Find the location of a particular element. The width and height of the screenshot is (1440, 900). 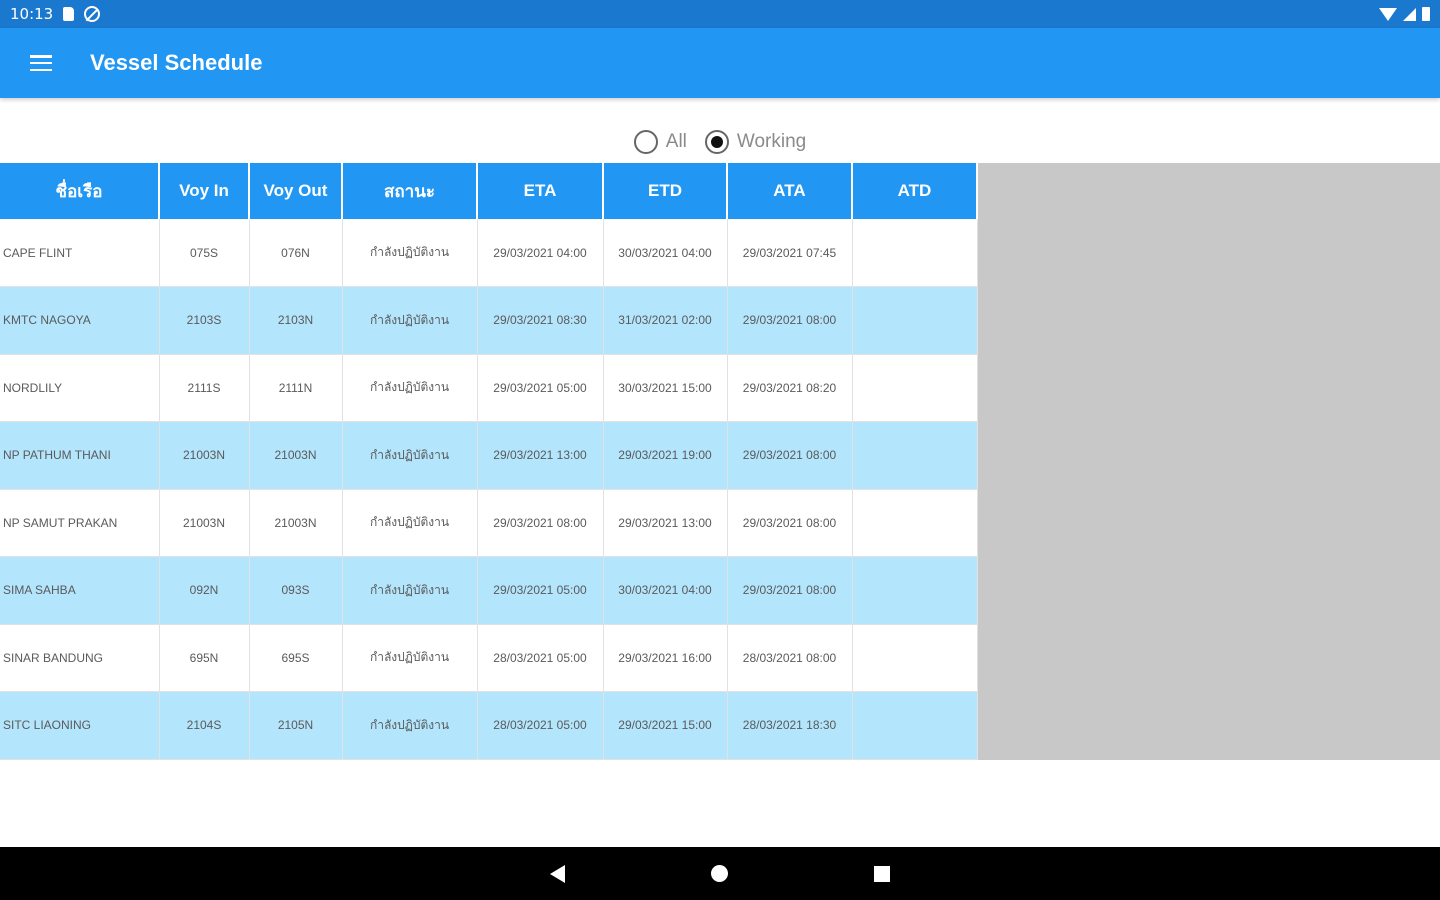

system-nav-bar is located at coordinates (720, 873).